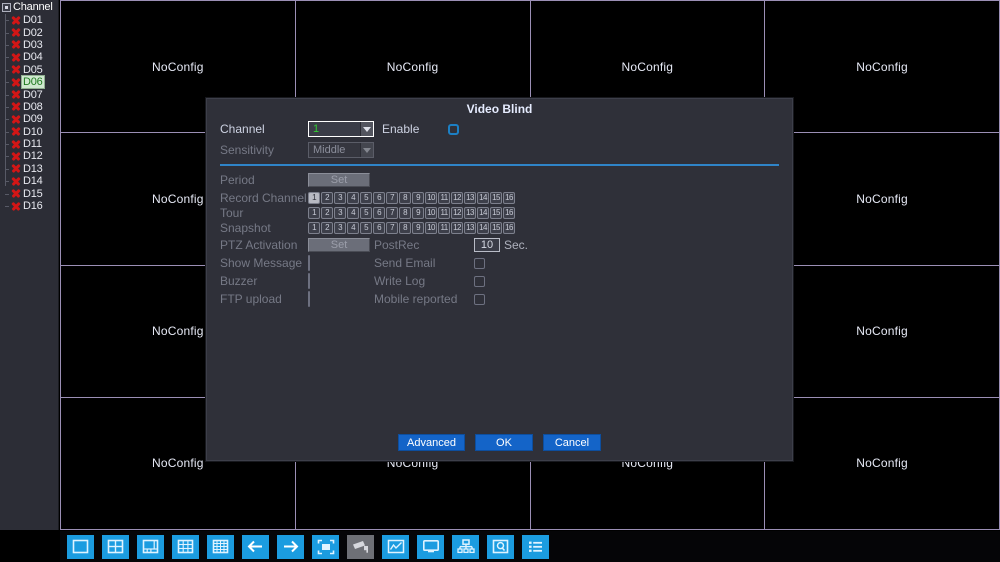 Image resolution: width=1000 pixels, height=562 pixels. What do you see at coordinates (31, 94) in the screenshot?
I see `channel-tree-item-d07: D07` at bounding box center [31, 94].